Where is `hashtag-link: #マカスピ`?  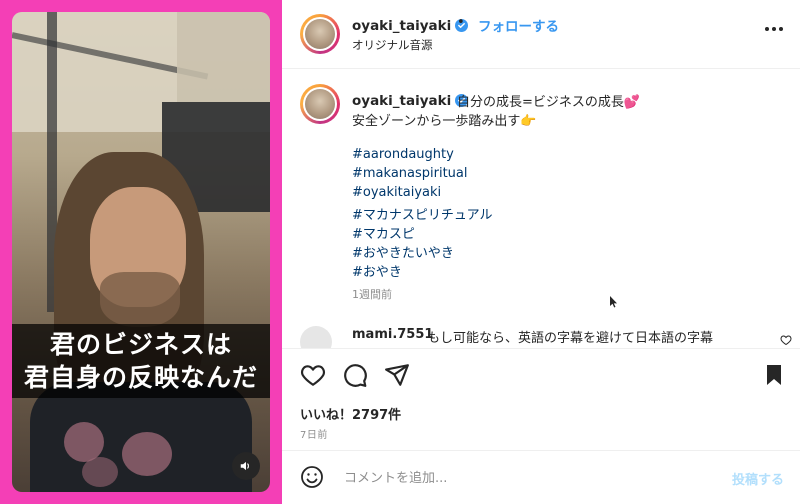 hashtag-link: #マカスピ is located at coordinates (383, 232).